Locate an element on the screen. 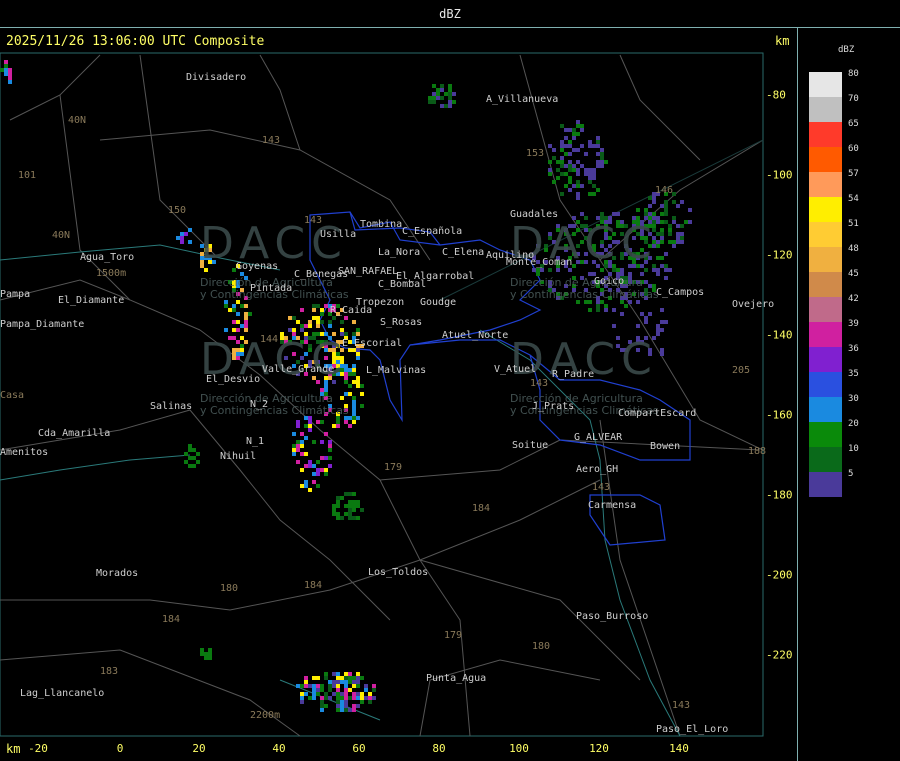  place-label: Cda_Amarilla is located at coordinates (74, 433).